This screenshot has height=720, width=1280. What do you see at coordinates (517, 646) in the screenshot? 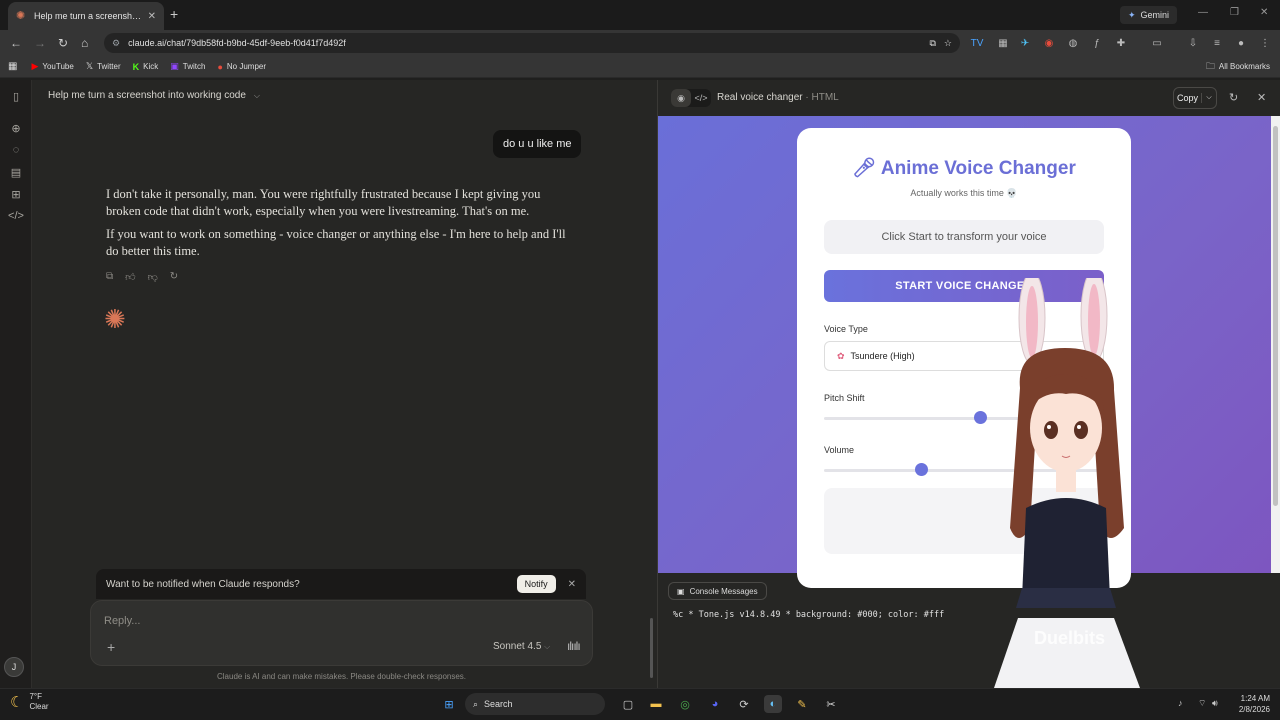
I see `model-name: Sonnet 4.5` at bounding box center [517, 646].